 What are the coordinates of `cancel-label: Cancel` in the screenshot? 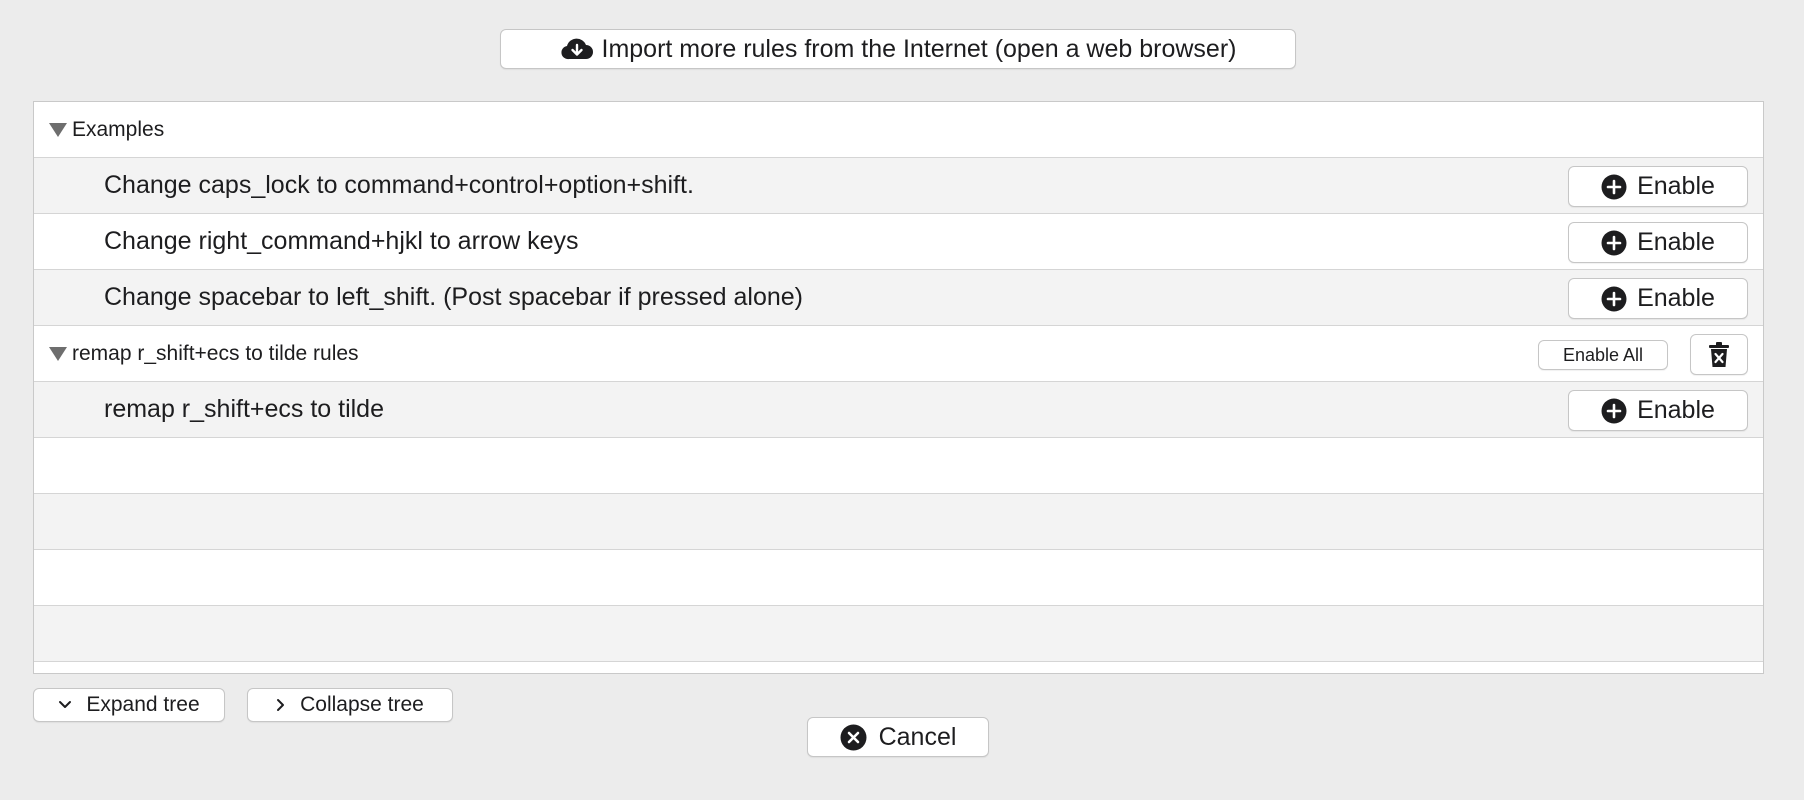 It's located at (917, 736).